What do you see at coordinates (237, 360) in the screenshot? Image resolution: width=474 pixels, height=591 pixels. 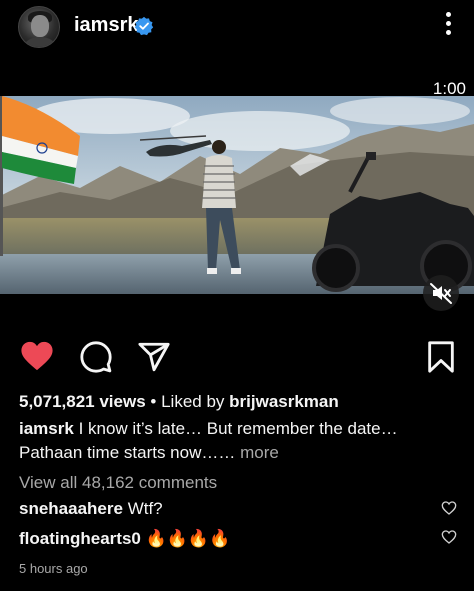 I see `post-actions-bar` at bounding box center [237, 360].